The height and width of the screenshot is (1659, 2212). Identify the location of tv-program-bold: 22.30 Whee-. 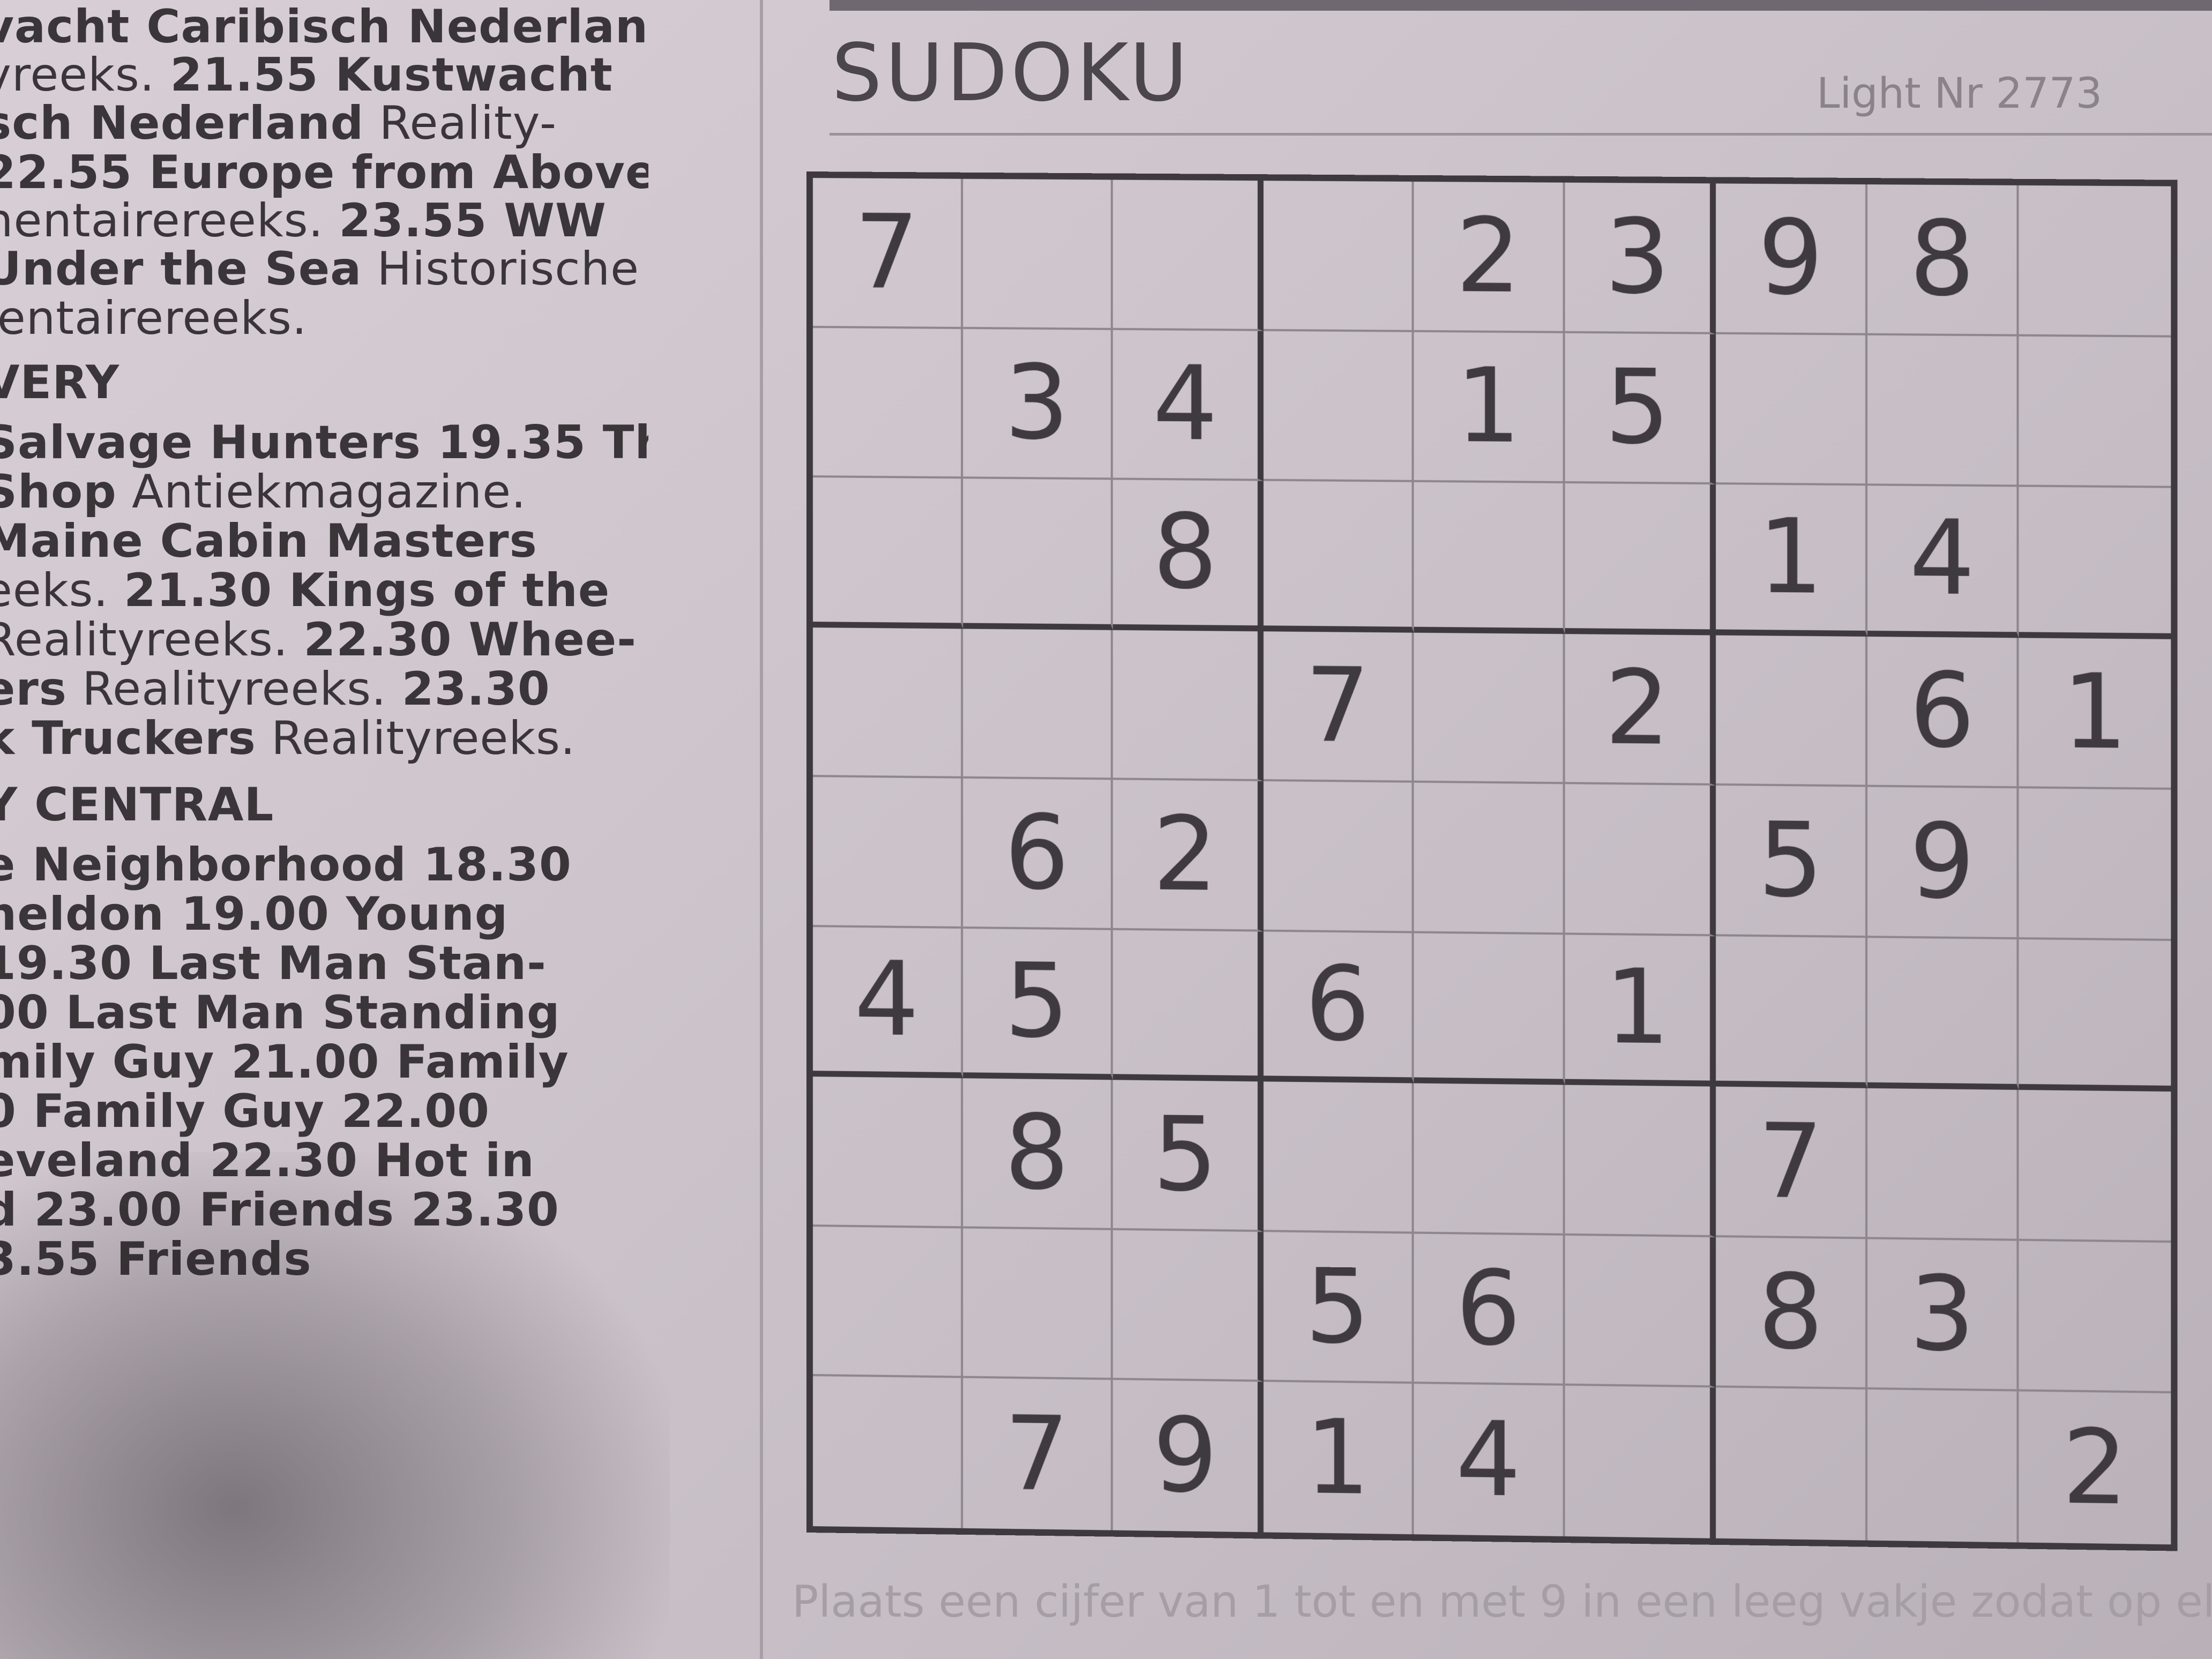
(470, 640).